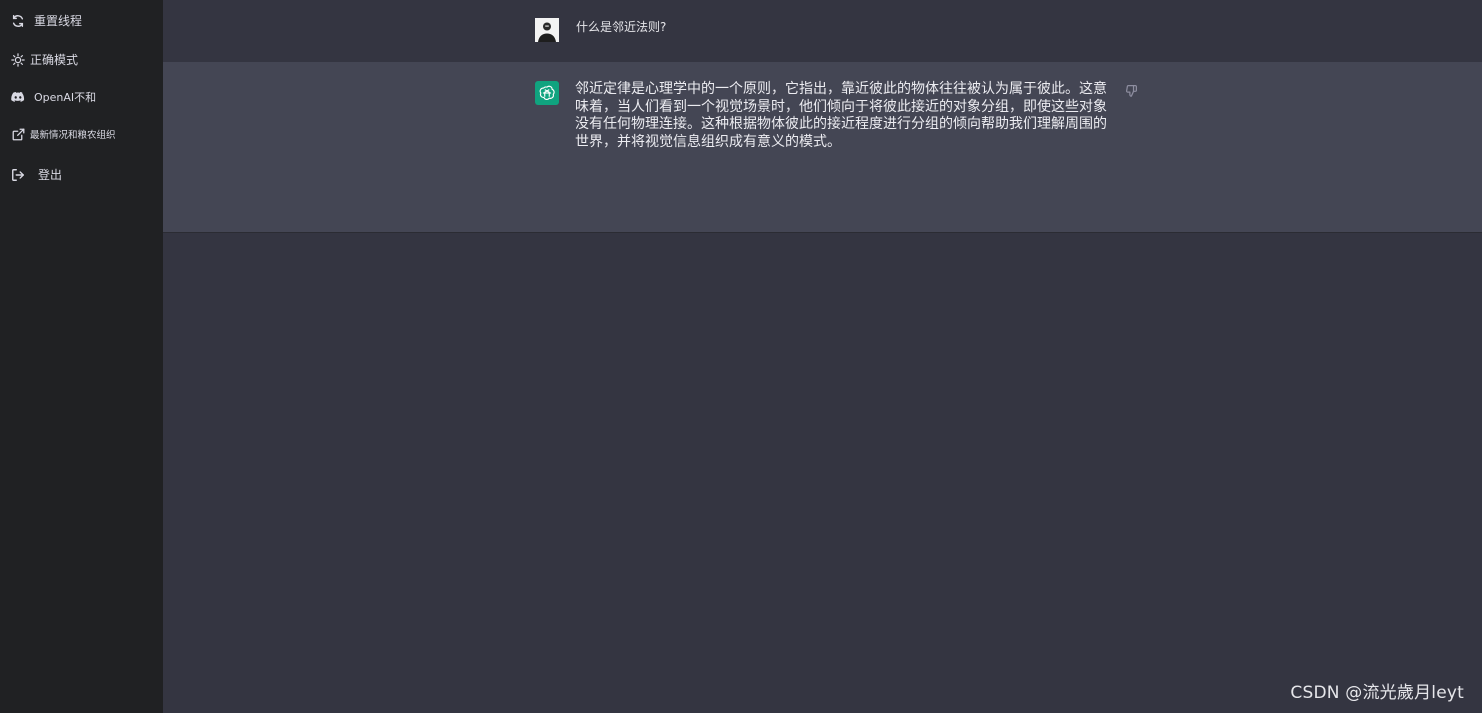  I want to click on sidebar-item-openai-discord: OpenAI不和, so click(53, 97).